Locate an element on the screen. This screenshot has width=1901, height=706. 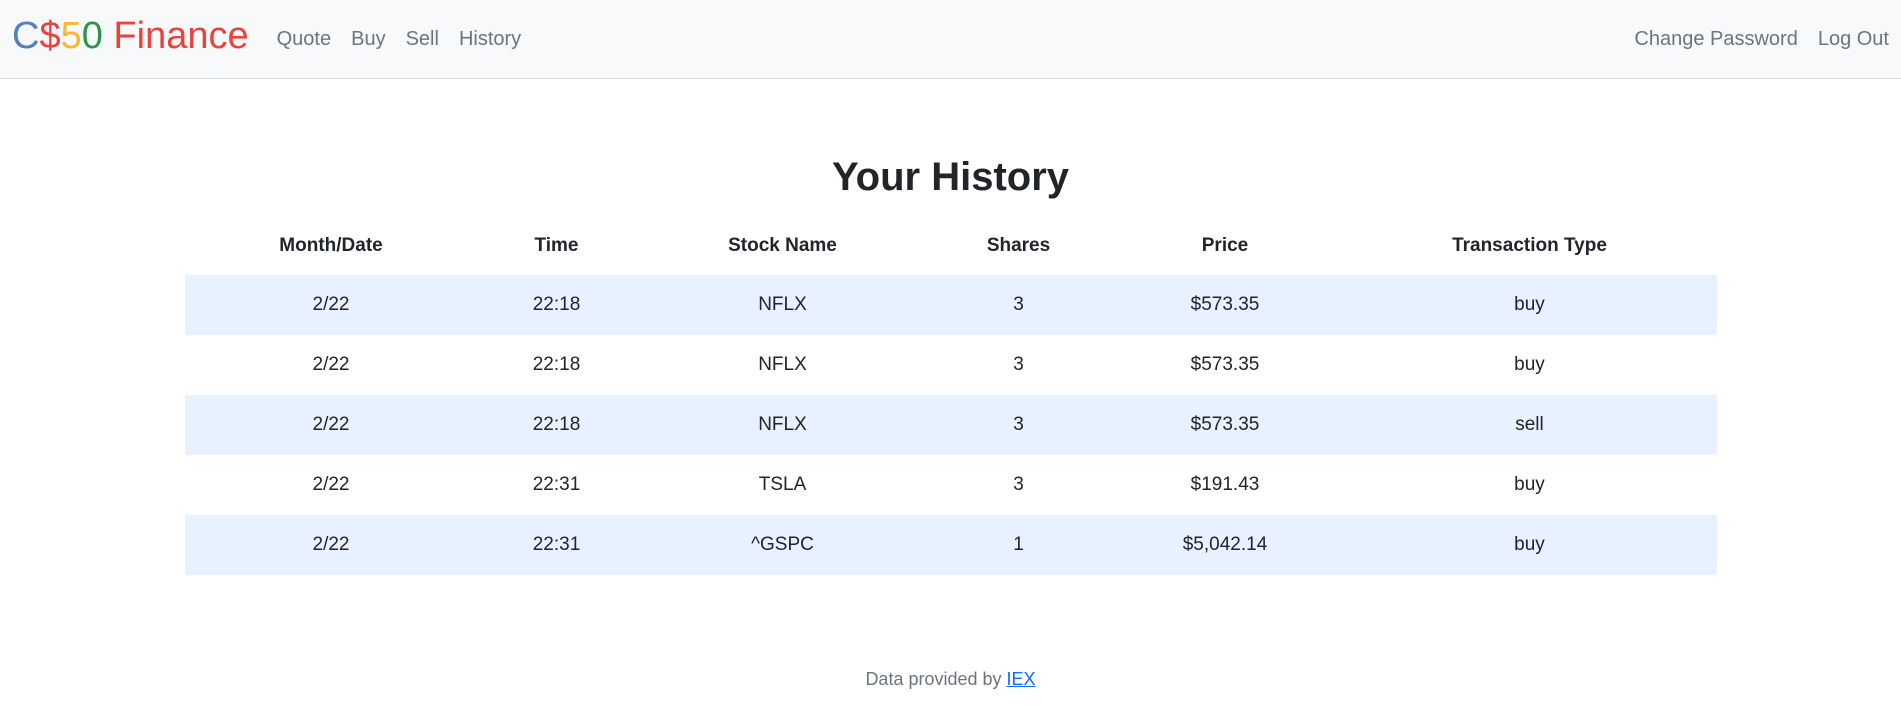
header-shares: Shares is located at coordinates (1018, 245).